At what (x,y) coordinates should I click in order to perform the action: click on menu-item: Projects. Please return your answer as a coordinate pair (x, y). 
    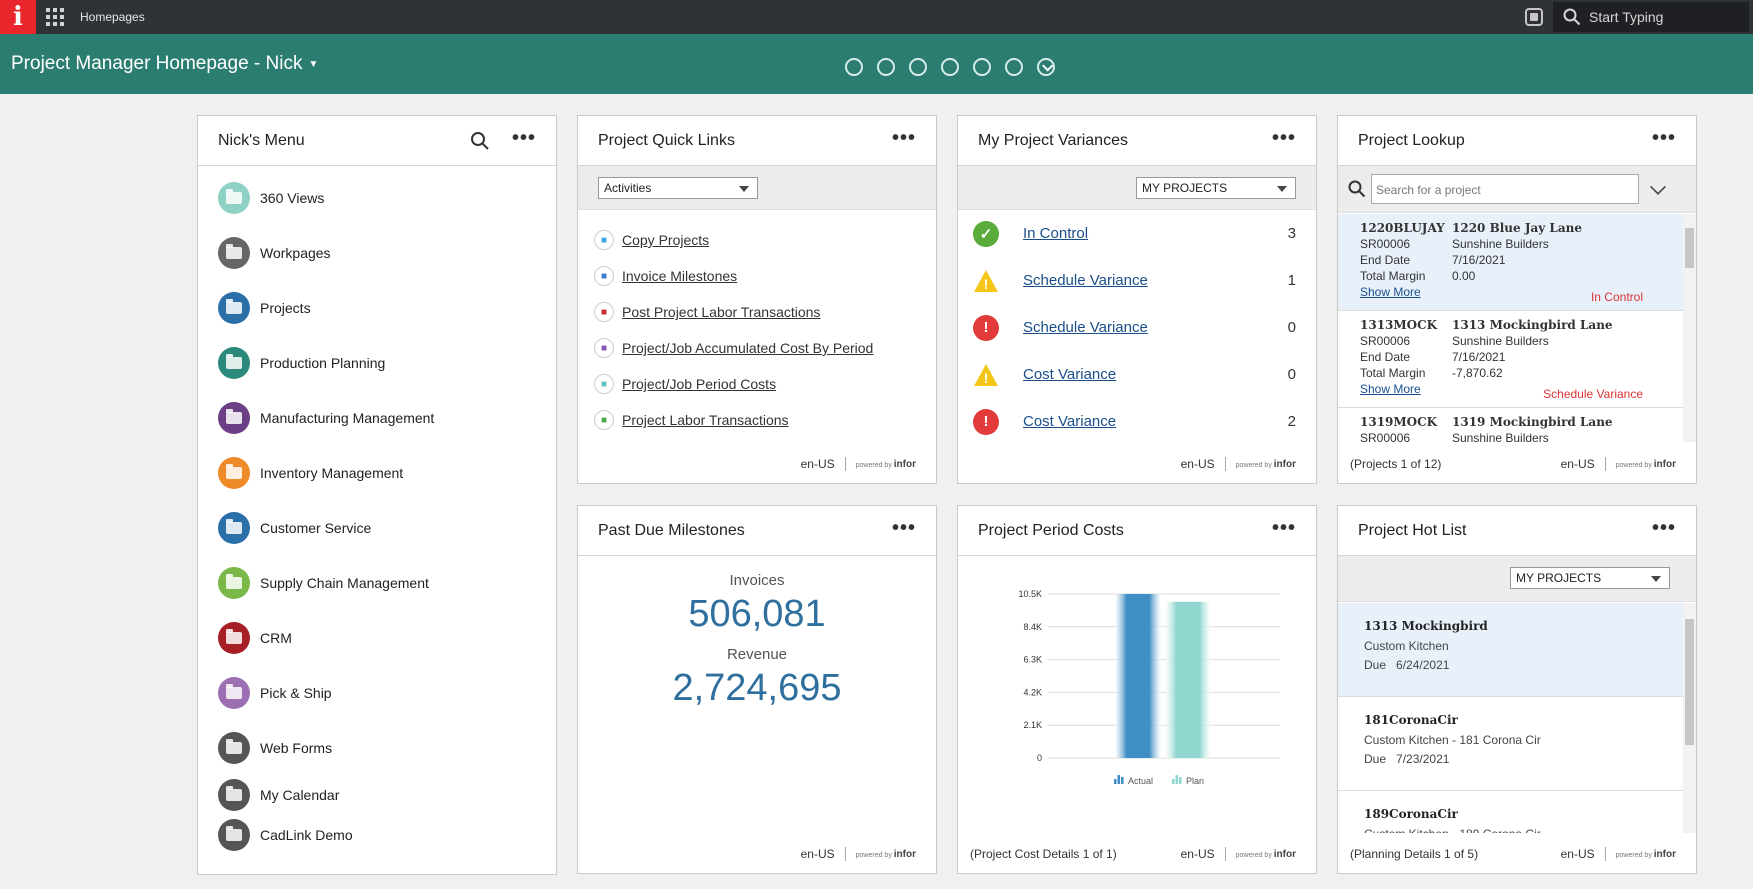
    Looking at the image, I should click on (377, 307).